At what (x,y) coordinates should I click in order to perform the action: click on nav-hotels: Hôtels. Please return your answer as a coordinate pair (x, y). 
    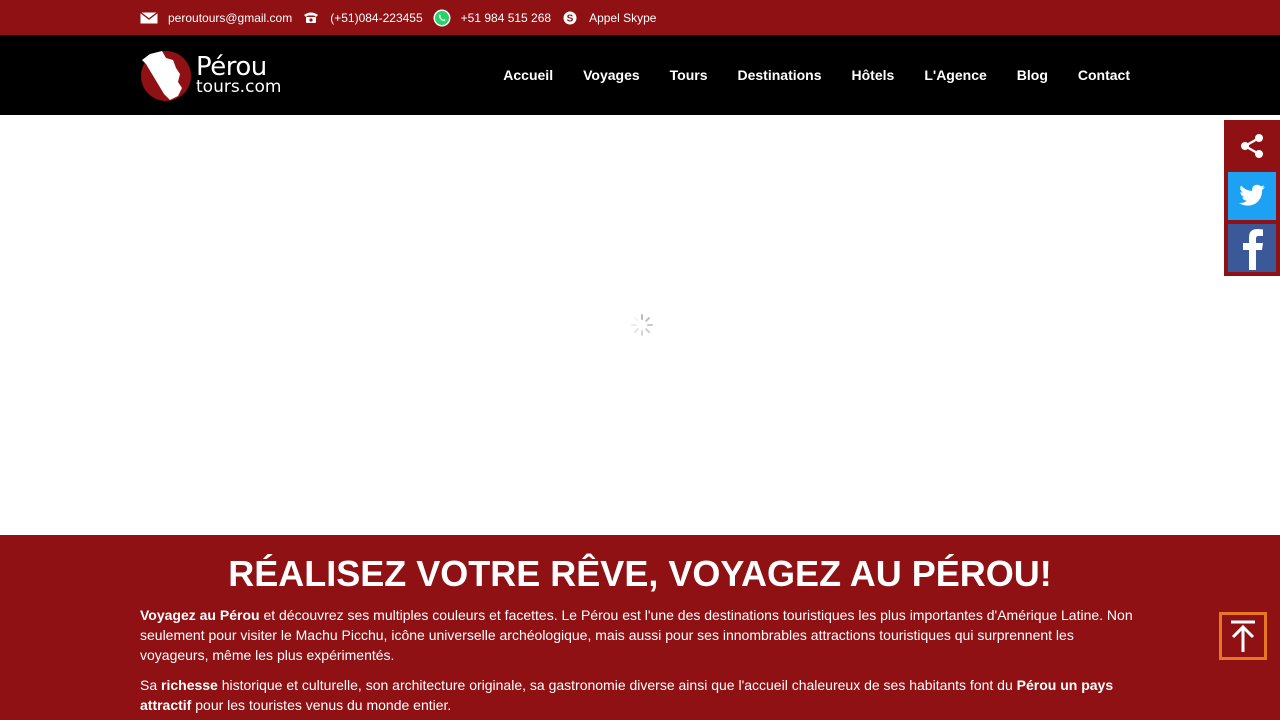
    Looking at the image, I should click on (873, 75).